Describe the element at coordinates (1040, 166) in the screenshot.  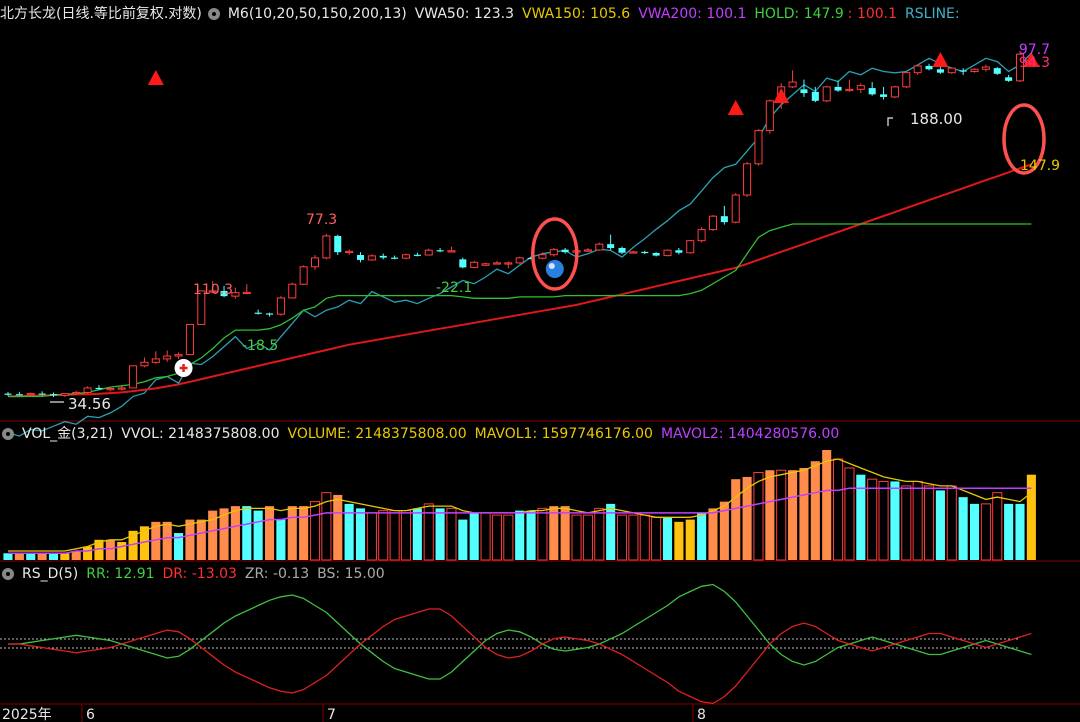
I see `hold-tag-label: 147.9` at that location.